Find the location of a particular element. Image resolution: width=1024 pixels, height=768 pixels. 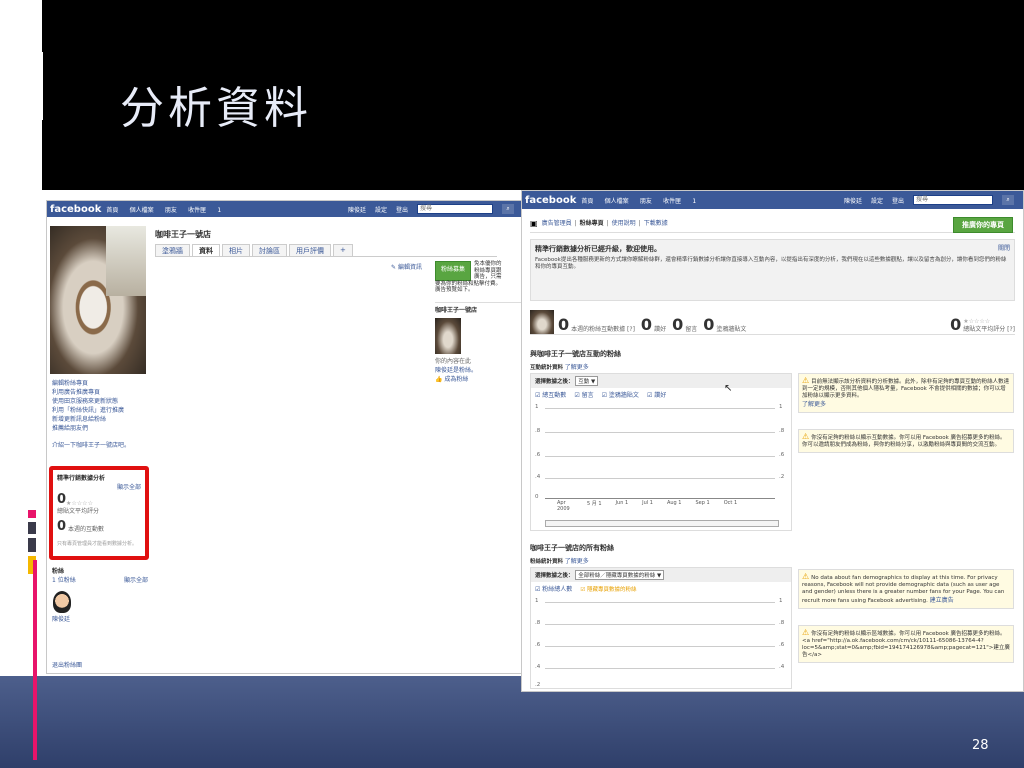

stat-likes-value: 0 is located at coordinates (646, 324).